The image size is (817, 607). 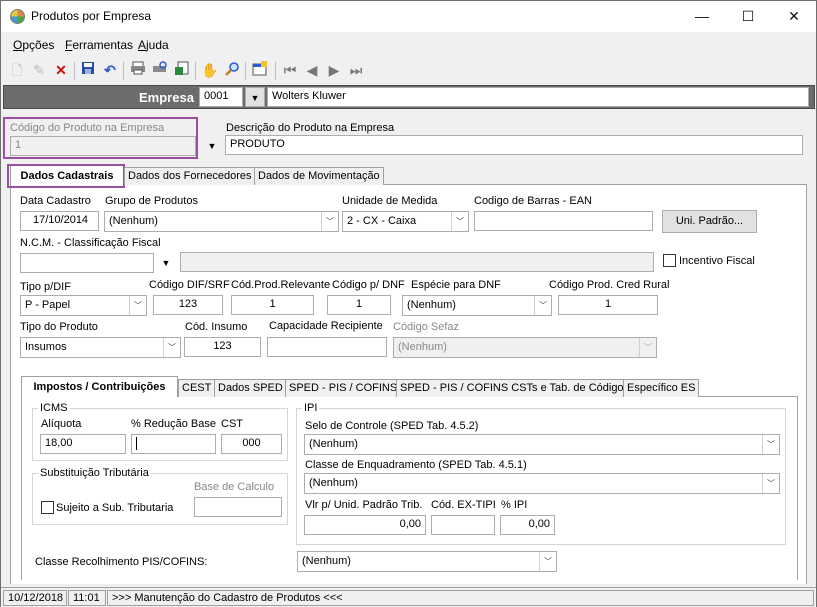 What do you see at coordinates (255, 97) in the screenshot?
I see `empresa-dropdown-button: ▼` at bounding box center [255, 97].